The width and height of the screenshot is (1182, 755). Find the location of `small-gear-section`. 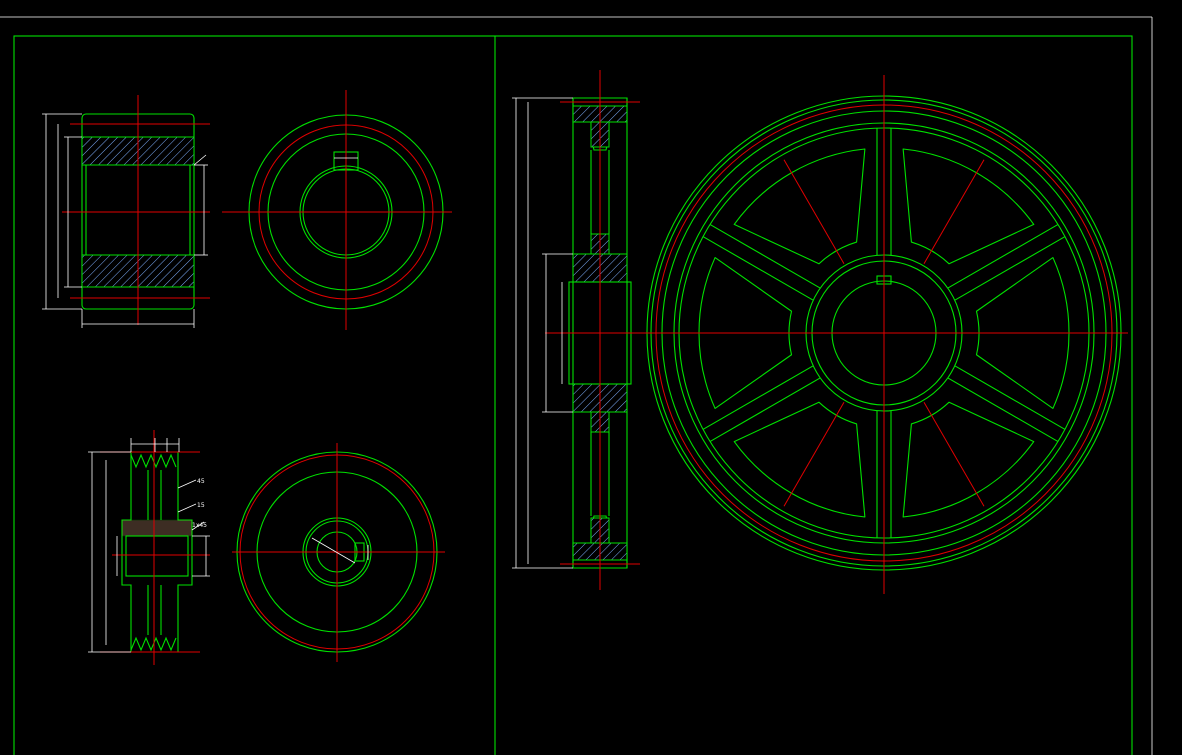

small-gear-section is located at coordinates (126, 211).